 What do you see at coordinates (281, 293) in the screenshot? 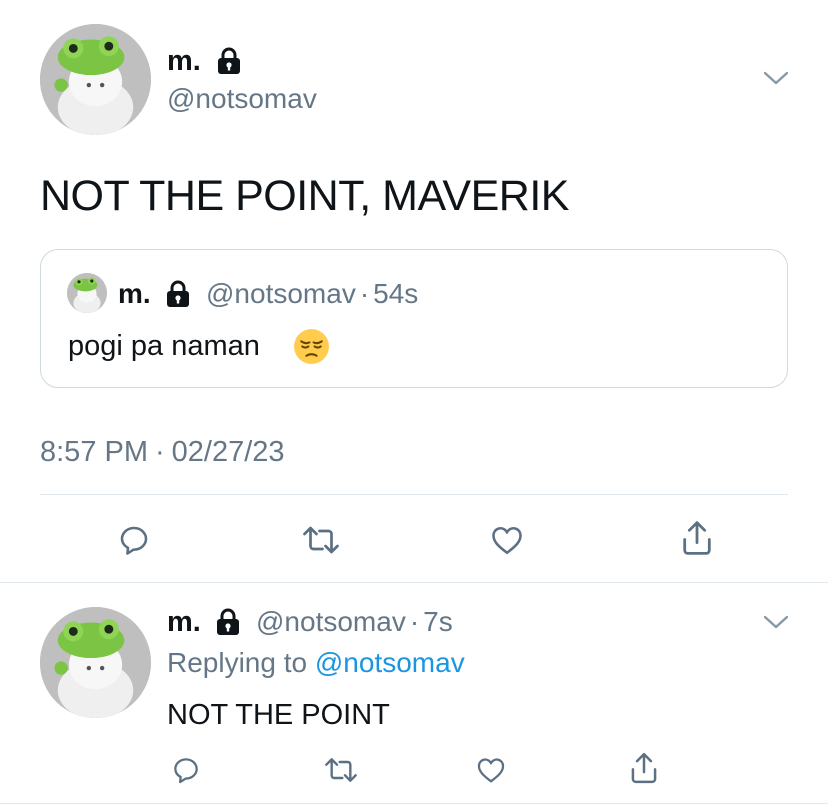
I see `quoted-handle: @notsomav` at bounding box center [281, 293].